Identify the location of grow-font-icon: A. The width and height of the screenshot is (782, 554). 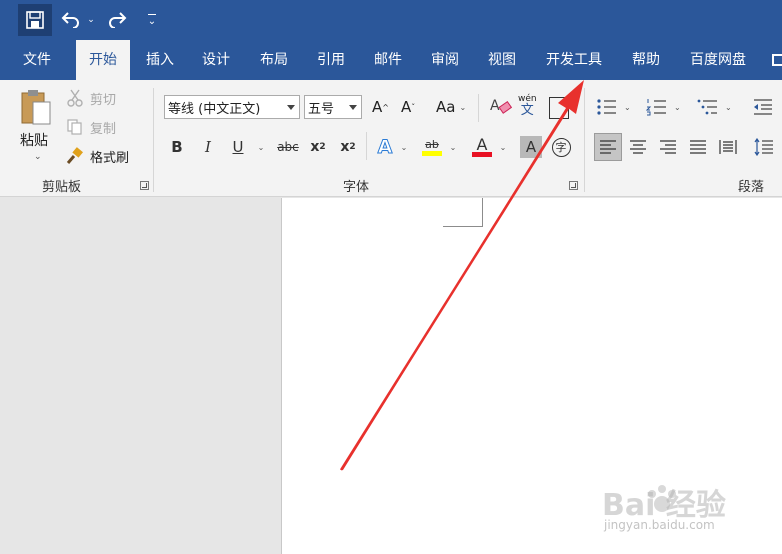
(377, 107).